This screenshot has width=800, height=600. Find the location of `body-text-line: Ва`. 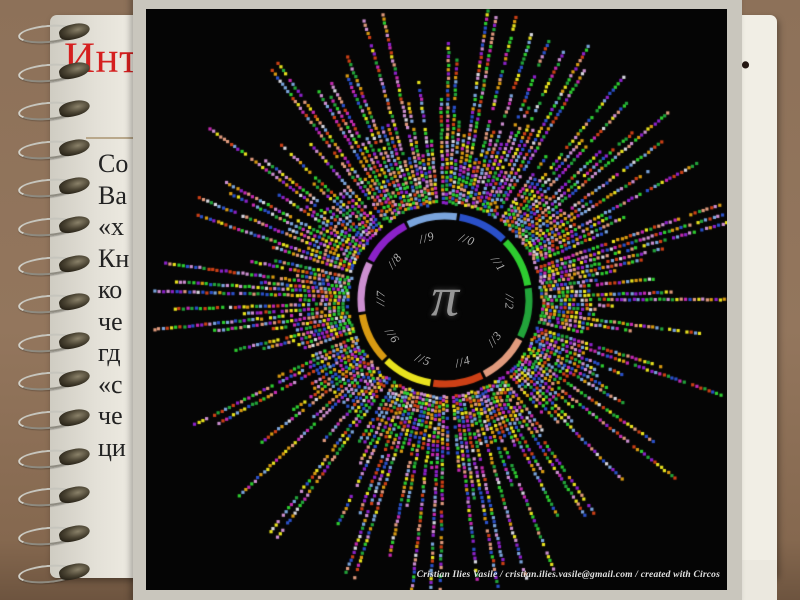

body-text-line: Ва is located at coordinates (112, 195).